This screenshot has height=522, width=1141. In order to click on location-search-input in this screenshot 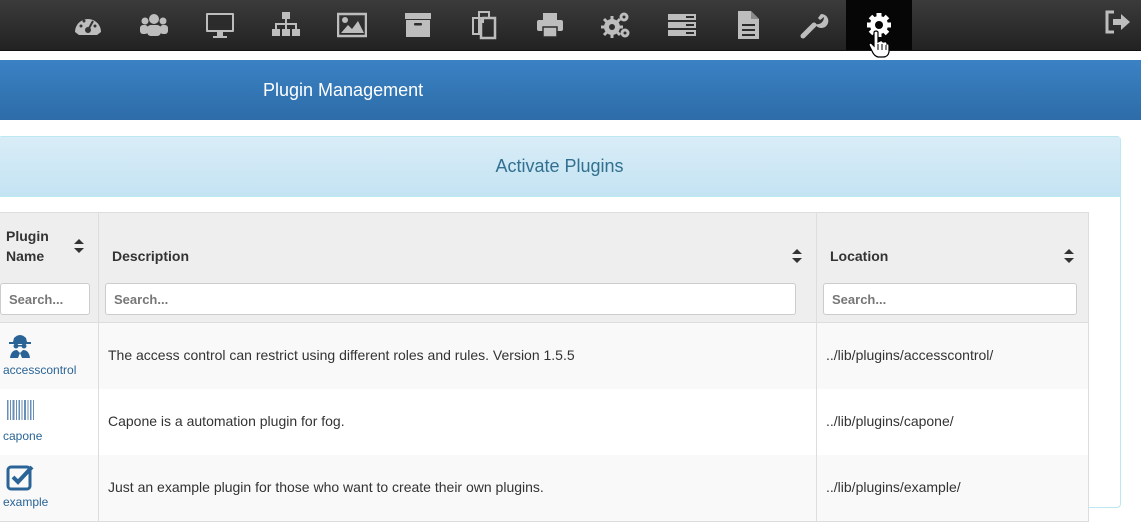, I will do `click(950, 299)`.